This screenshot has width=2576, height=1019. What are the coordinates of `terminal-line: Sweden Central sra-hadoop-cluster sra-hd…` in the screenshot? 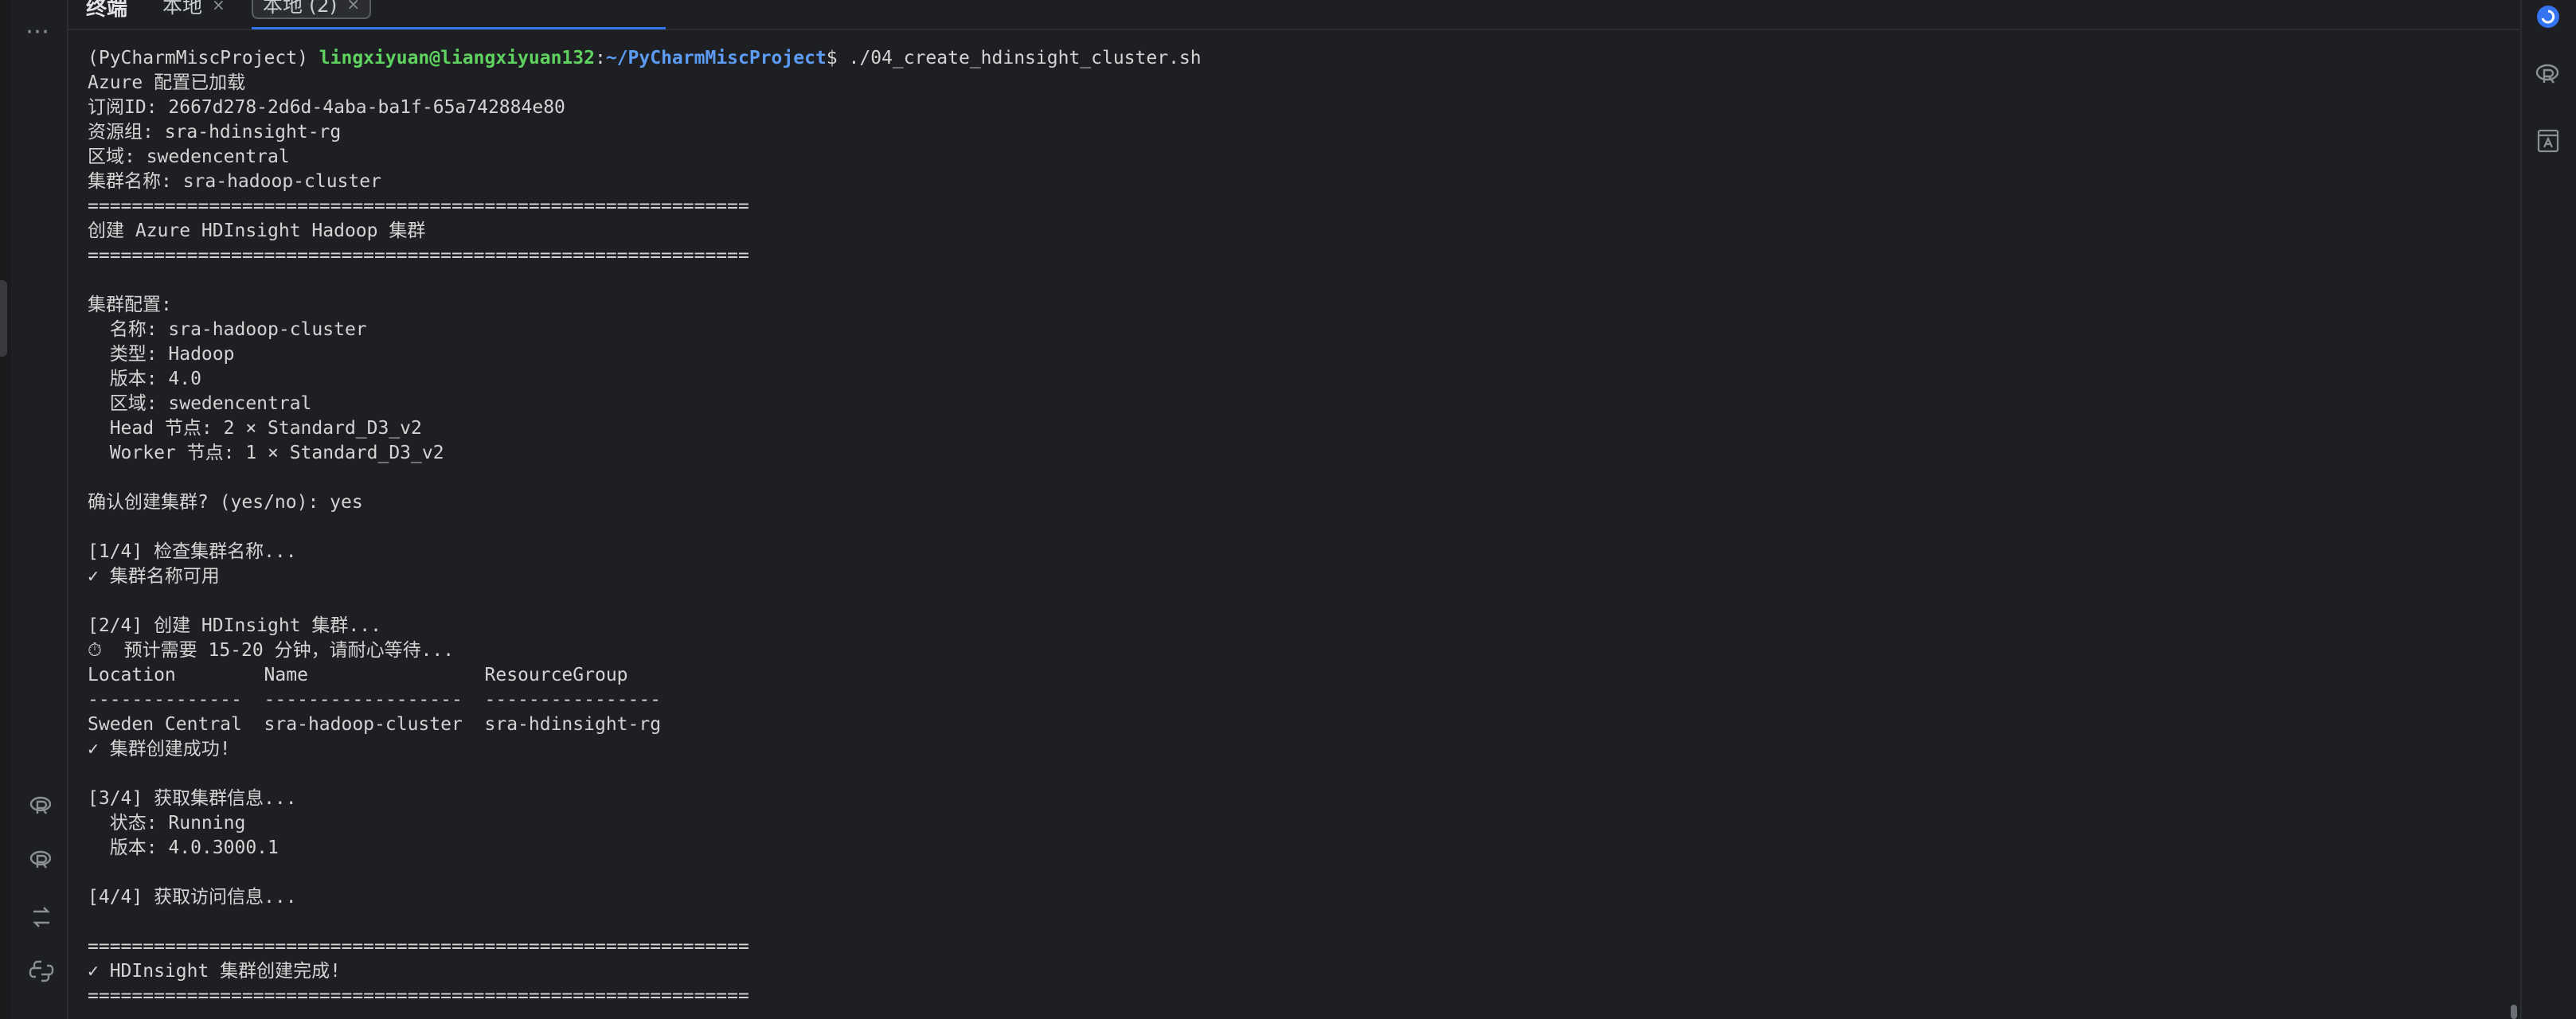 It's located at (375, 725).